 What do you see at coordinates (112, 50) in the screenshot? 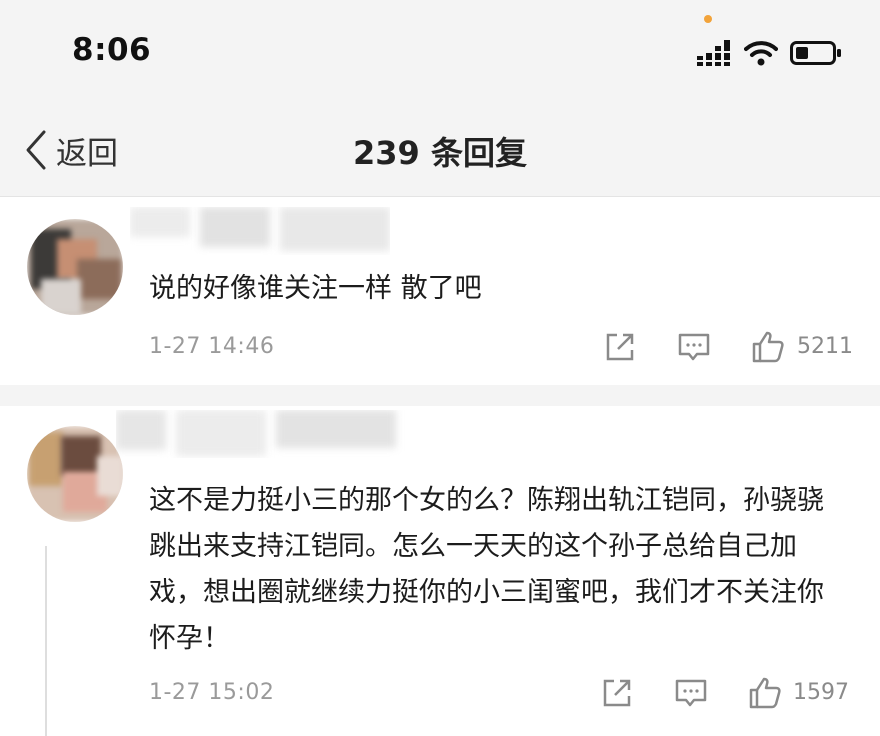
I see `status-time: 8:06` at bounding box center [112, 50].